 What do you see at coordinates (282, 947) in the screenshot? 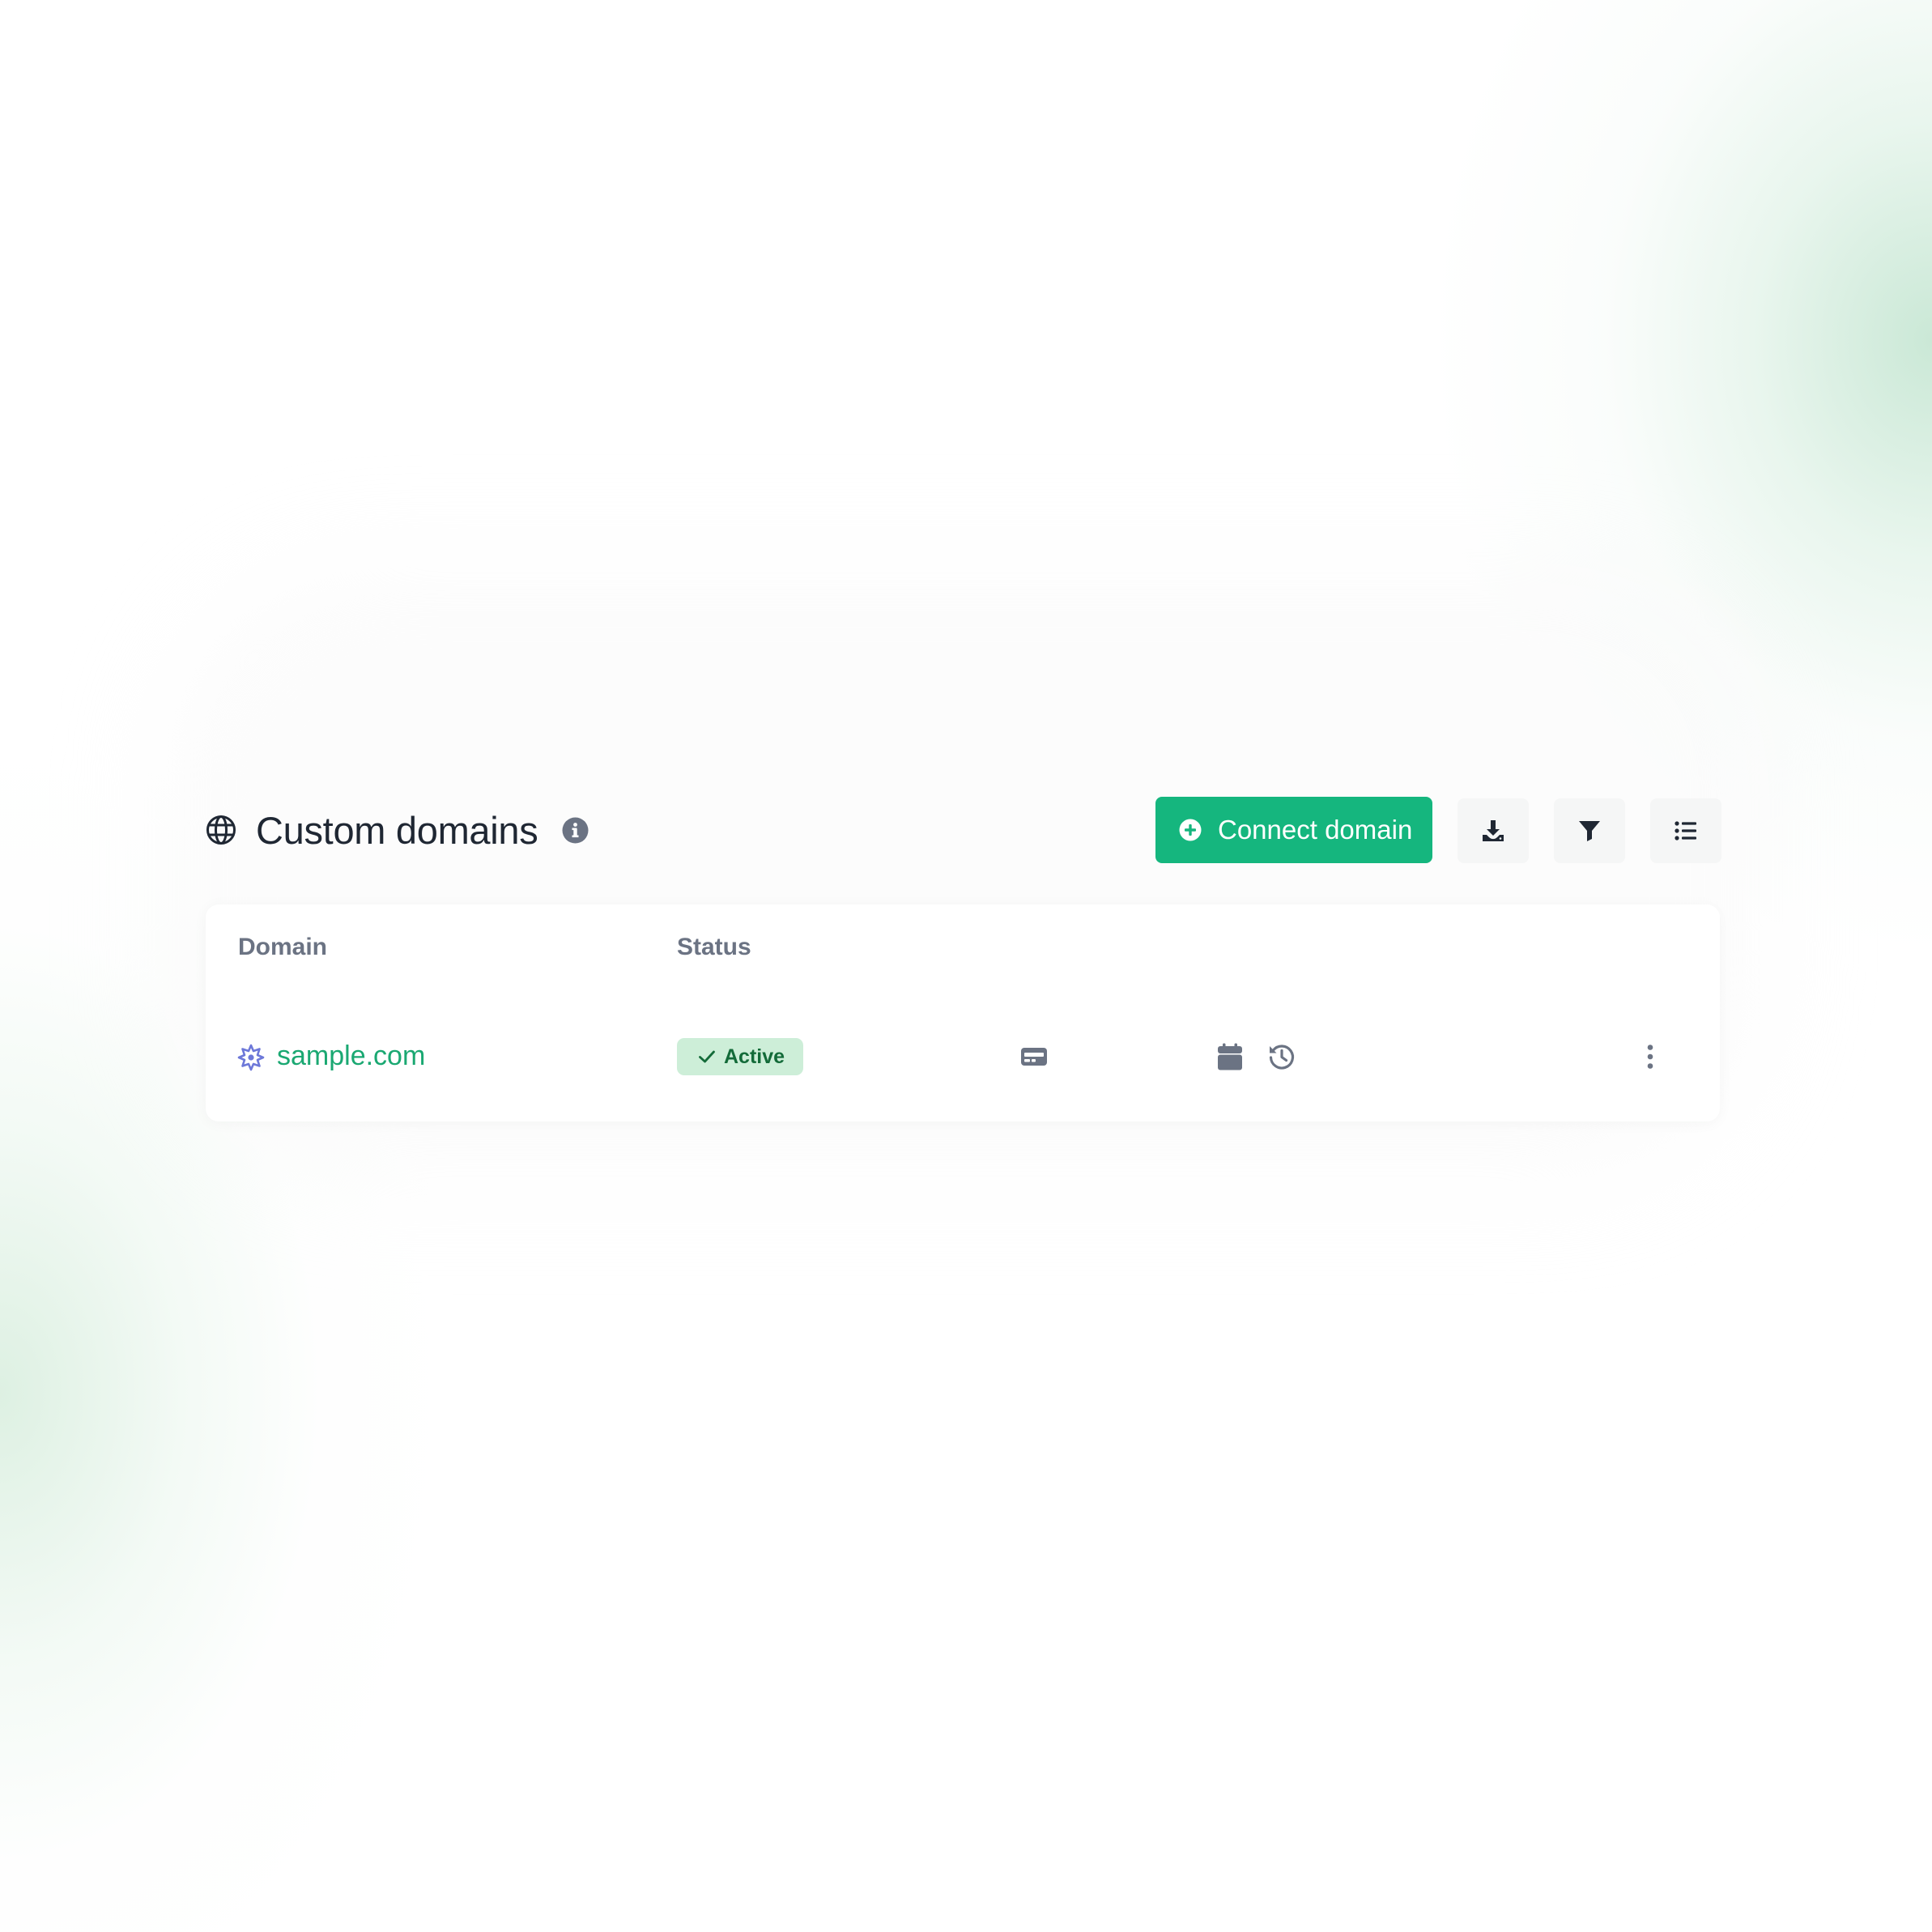
I see `column-header-domain: Domain` at bounding box center [282, 947].